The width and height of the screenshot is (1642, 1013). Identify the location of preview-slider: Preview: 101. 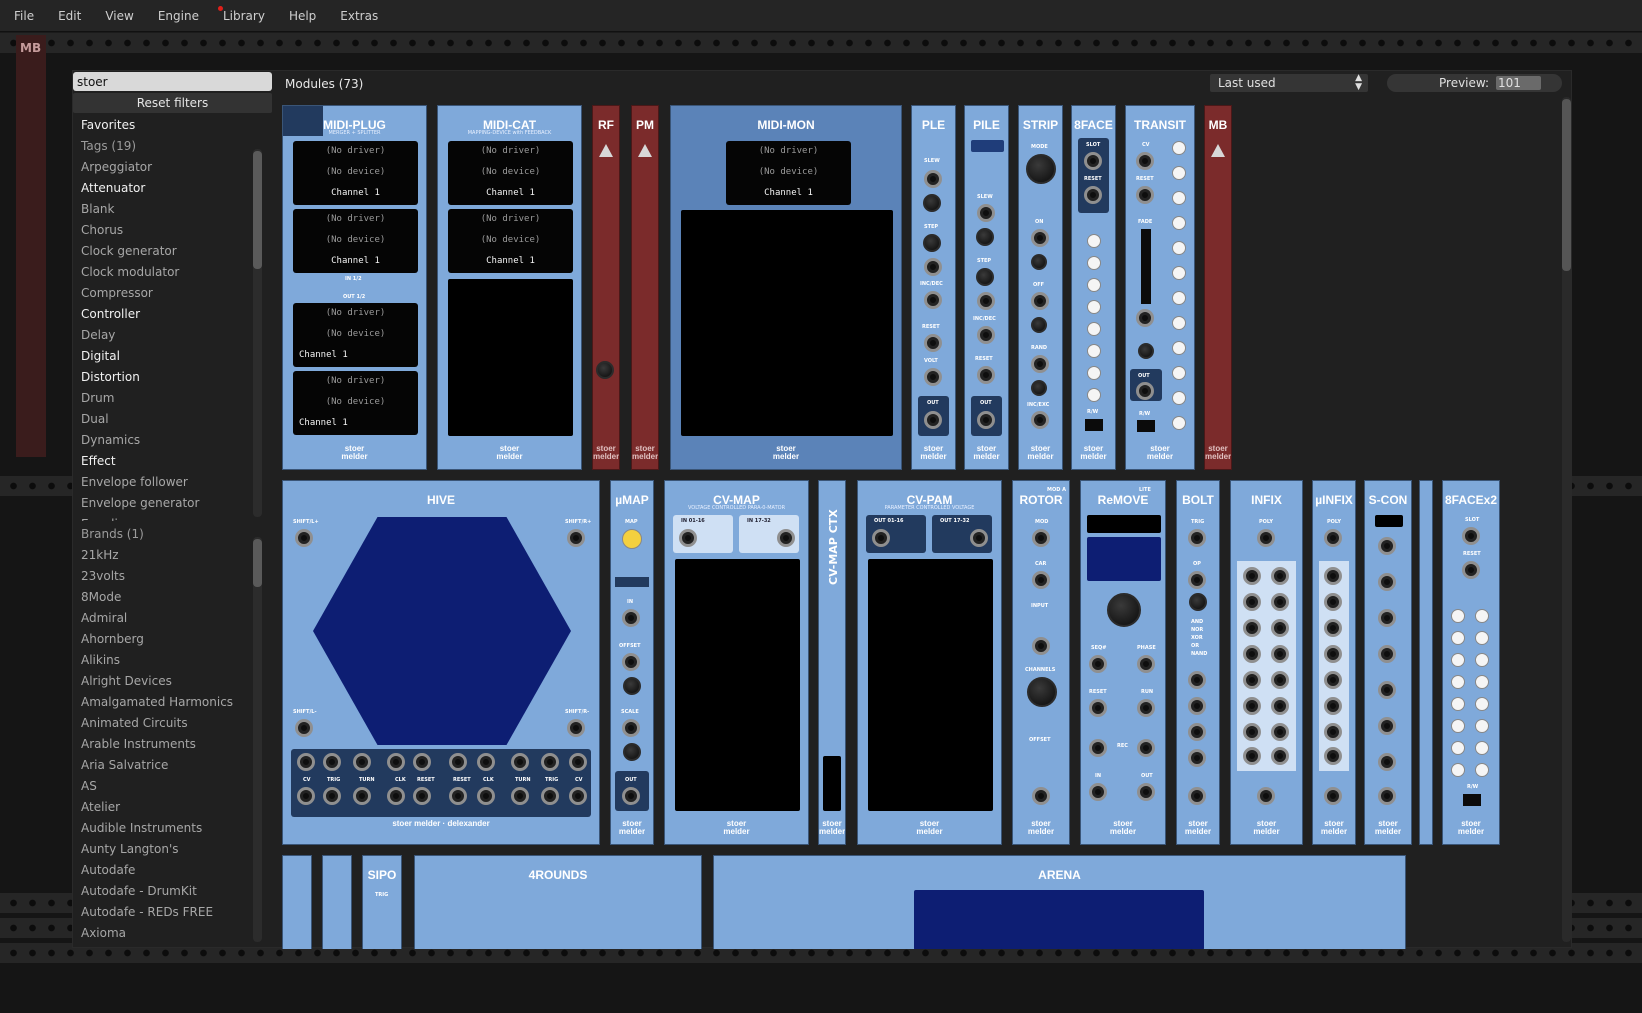
(1474, 83).